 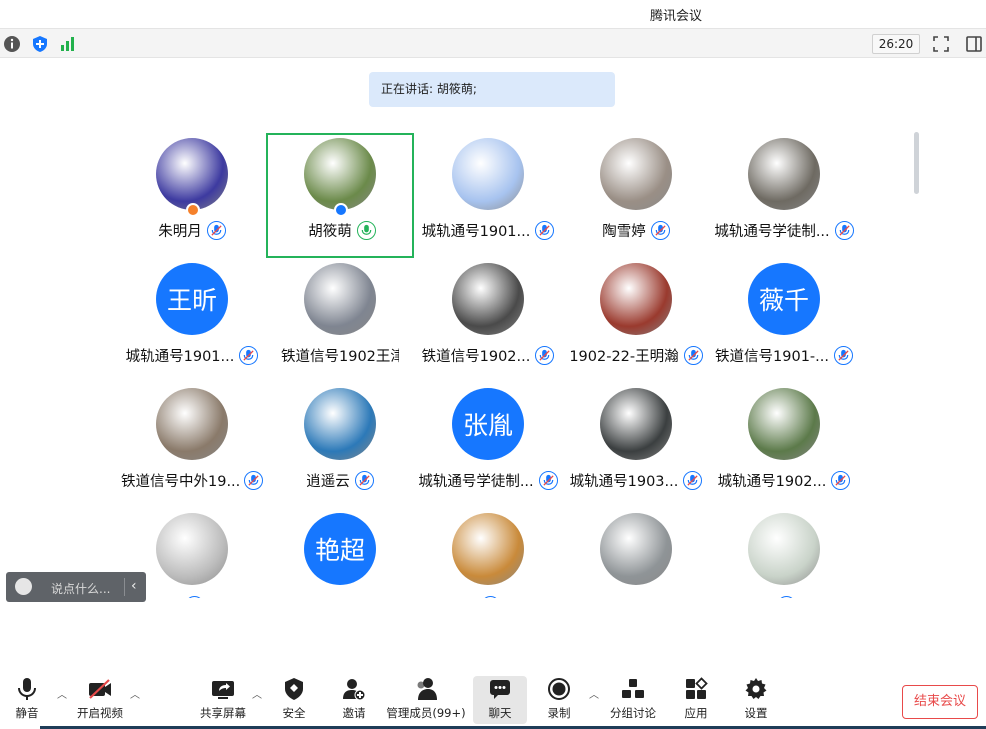 What do you see at coordinates (493, 14) in the screenshot?
I see `title-bar: 腾讯会议` at bounding box center [493, 14].